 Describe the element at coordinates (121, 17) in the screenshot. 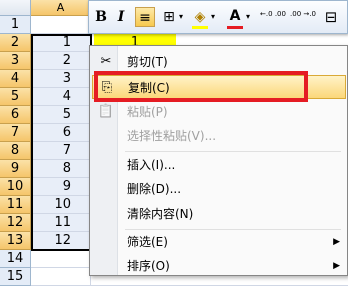

I see `italic-button: I` at that location.